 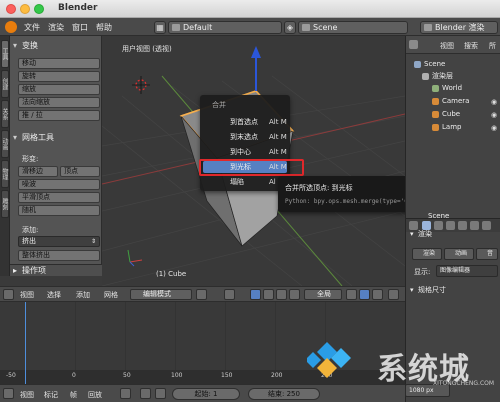 What do you see at coordinates (454, 290) in the screenshot?
I see `dimensions-panel-header: 规格尺寸` at bounding box center [454, 290].